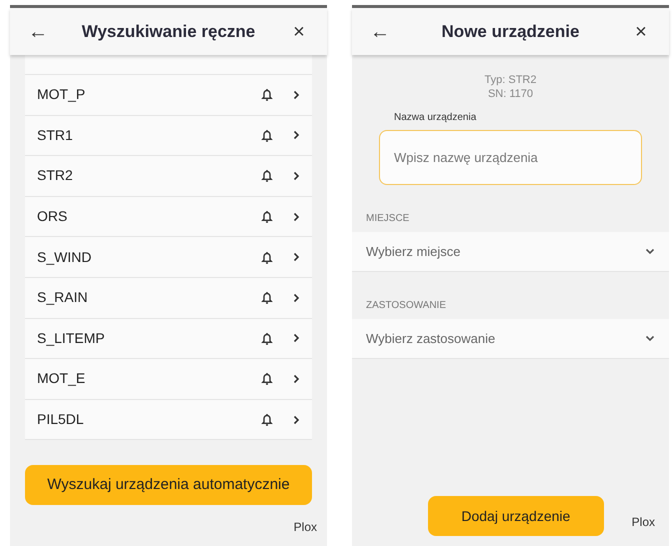 The height and width of the screenshot is (546, 672). What do you see at coordinates (414, 251) in the screenshot?
I see `dropdown-placeholder: Wybierz miejsce` at bounding box center [414, 251].